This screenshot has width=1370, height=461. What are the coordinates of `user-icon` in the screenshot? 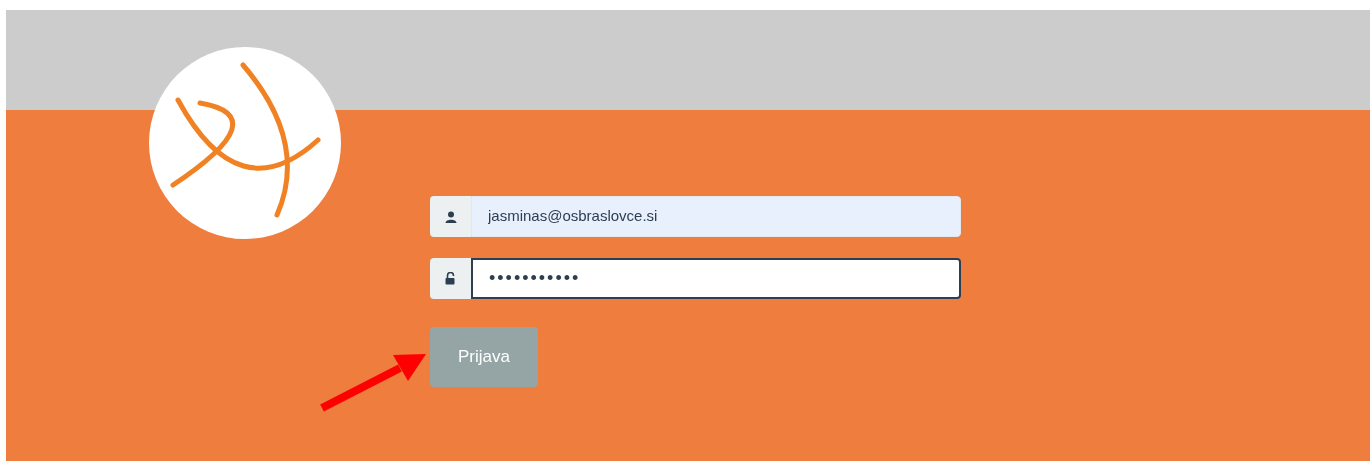 It's located at (450, 216).